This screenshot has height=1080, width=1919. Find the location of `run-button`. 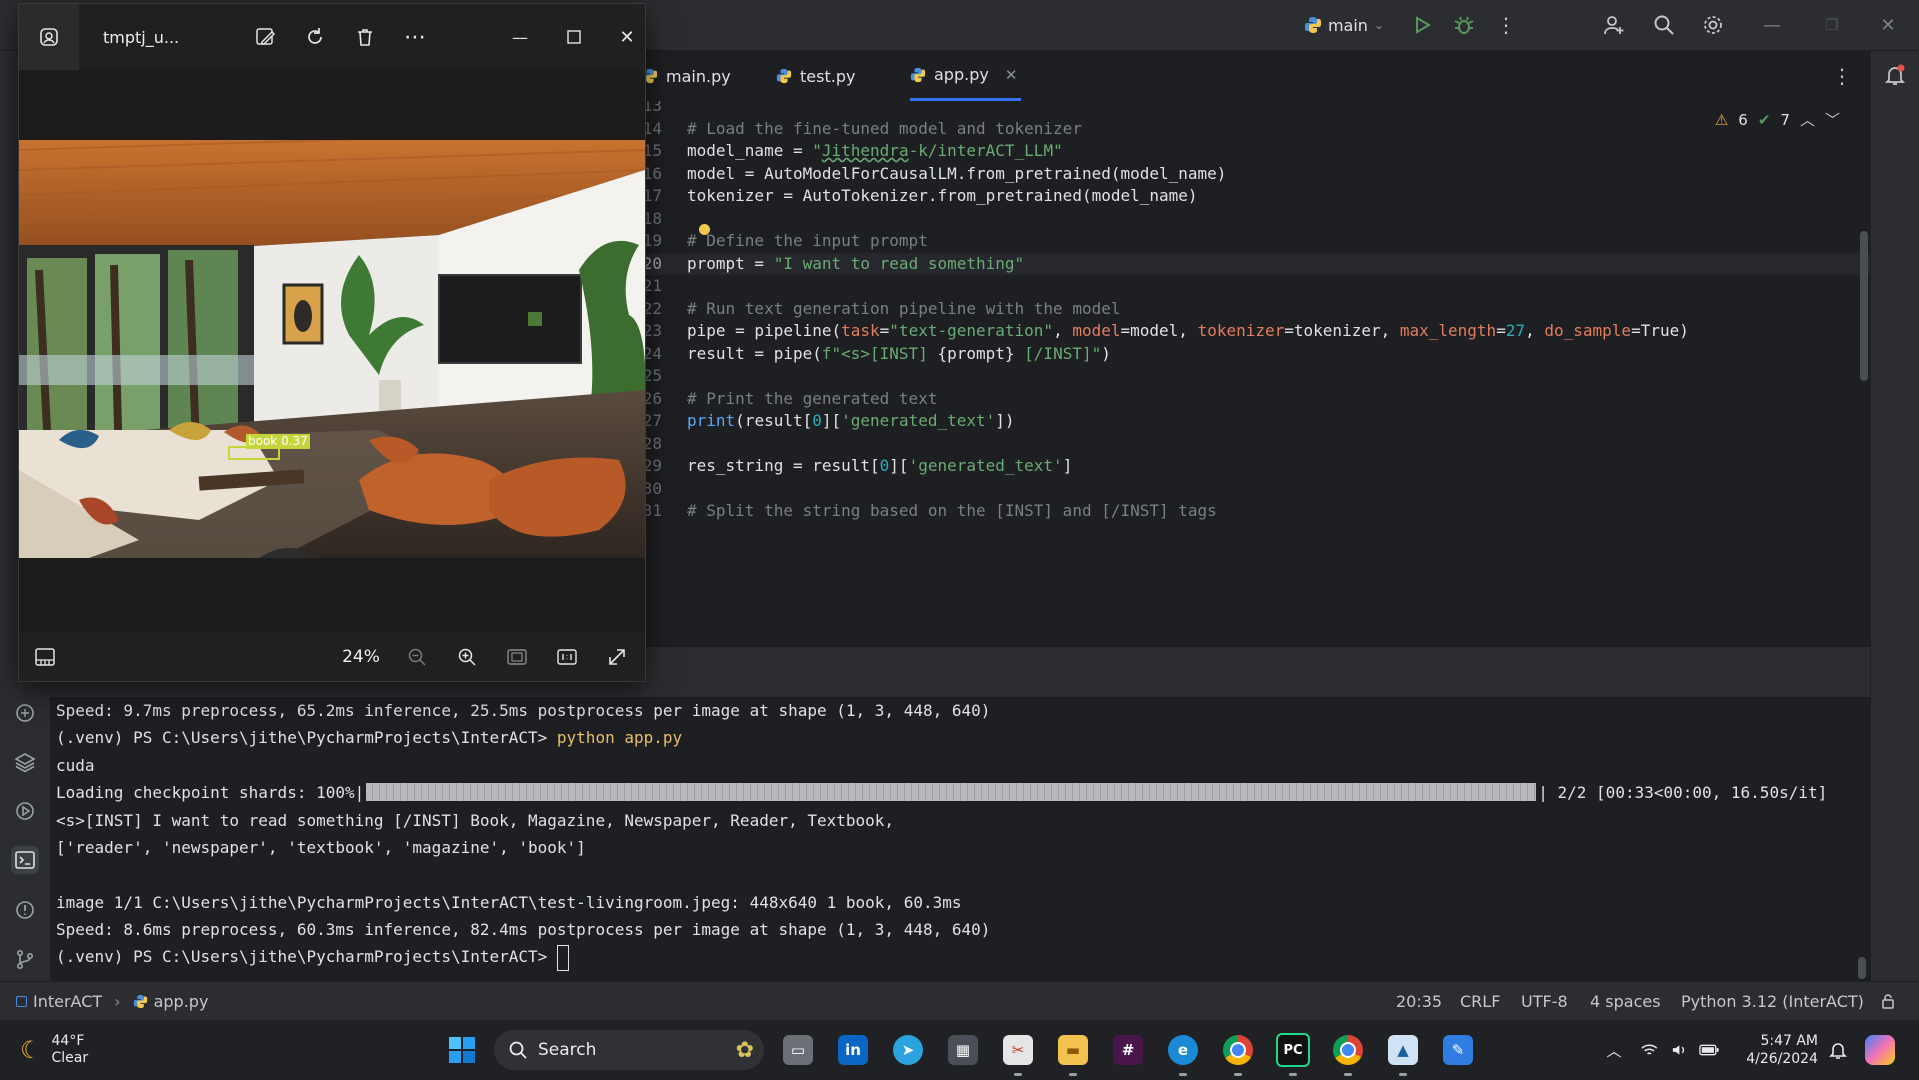

run-button is located at coordinates (1422, 25).